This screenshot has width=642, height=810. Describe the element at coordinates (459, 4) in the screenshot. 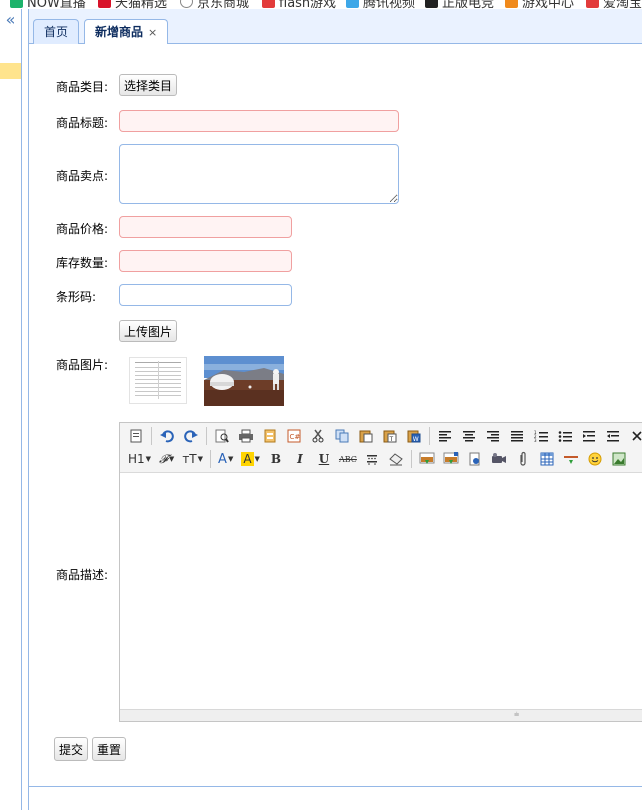

I see `bookmark-esports: 正版电竞` at that location.